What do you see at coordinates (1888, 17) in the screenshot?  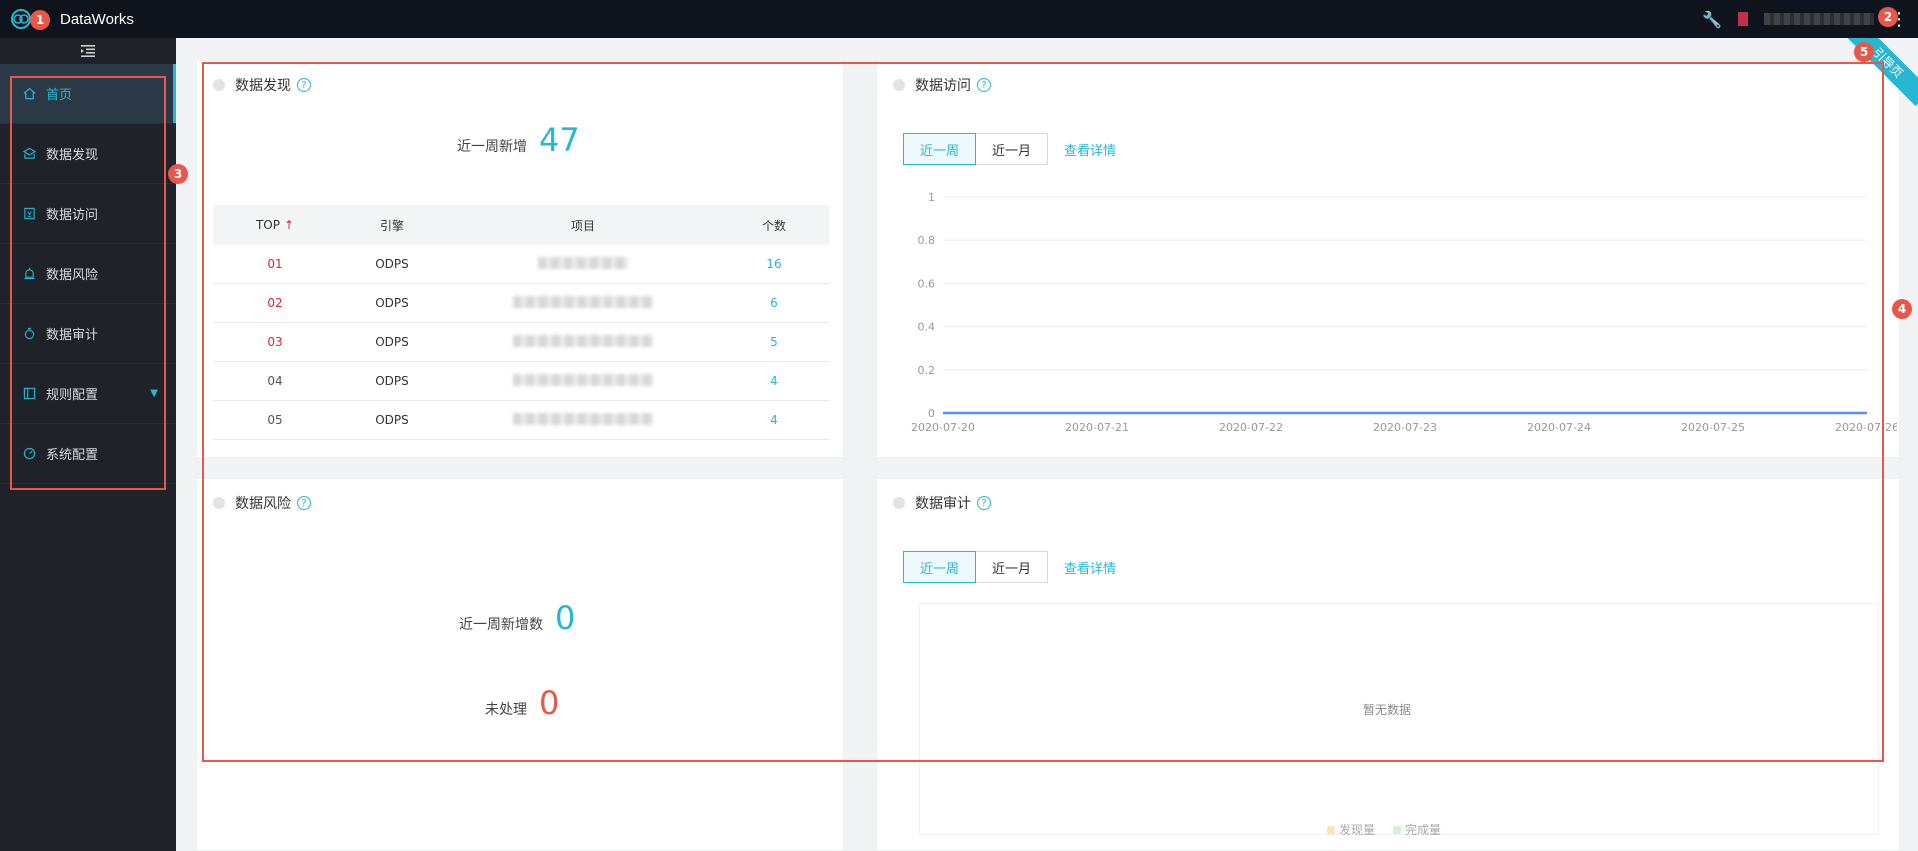 I see `annotation-badge: 2` at bounding box center [1888, 17].